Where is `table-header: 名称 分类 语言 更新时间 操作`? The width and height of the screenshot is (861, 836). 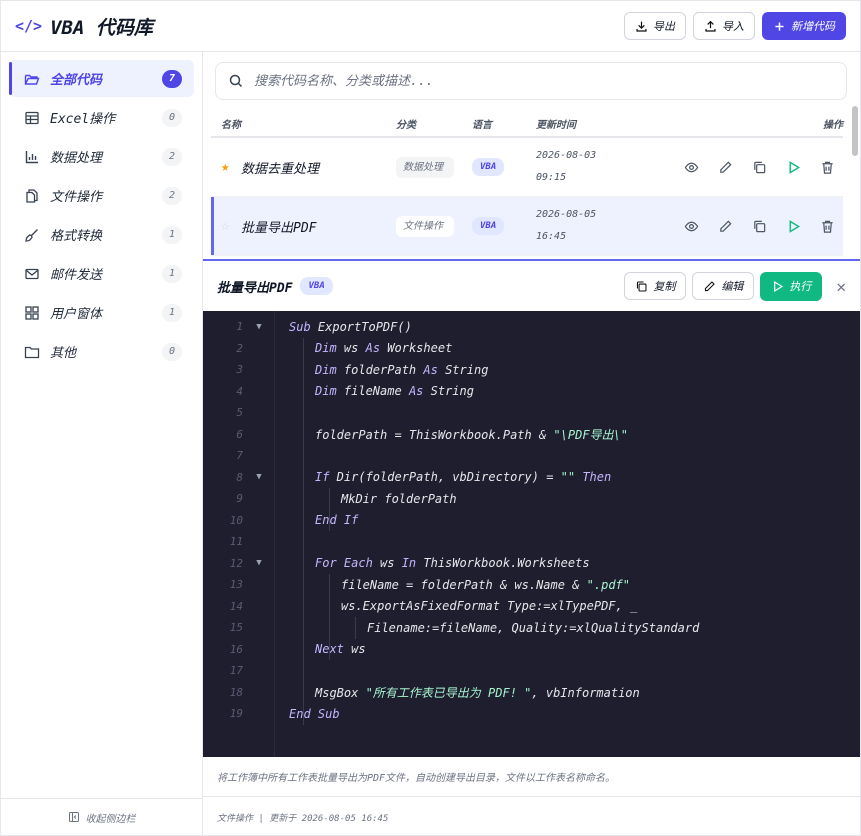 table-header: 名称 分类 语言 更新时间 操作 is located at coordinates (527, 124).